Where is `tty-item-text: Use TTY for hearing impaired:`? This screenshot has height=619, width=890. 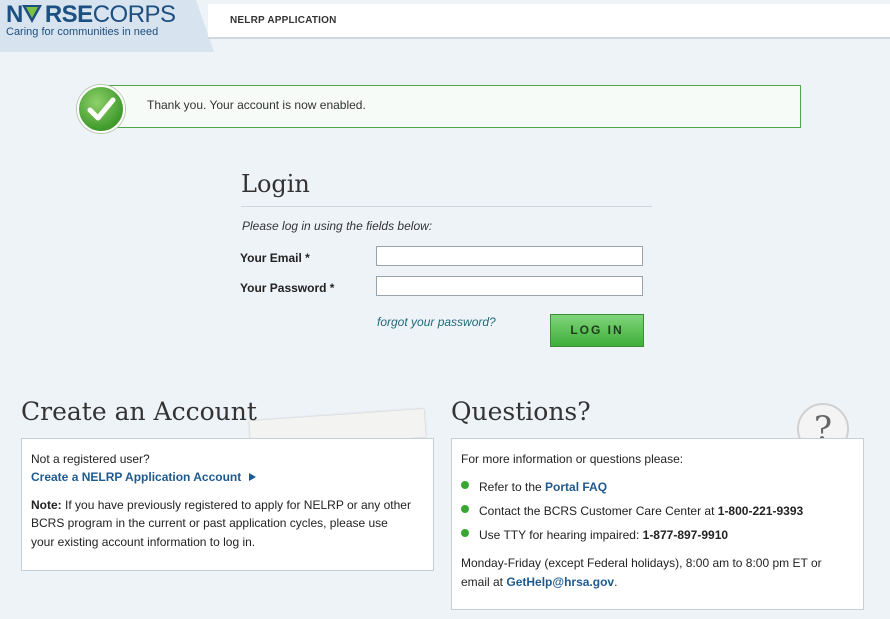 tty-item-text: Use TTY for hearing impaired: is located at coordinates (561, 535).